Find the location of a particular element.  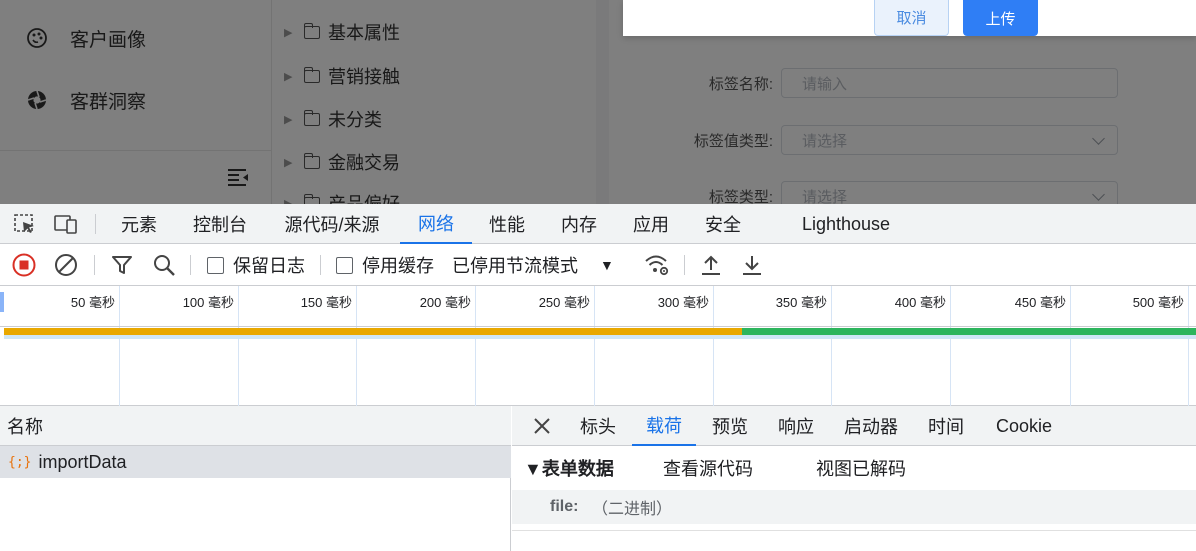

tab-application: 应用 is located at coordinates (651, 224).